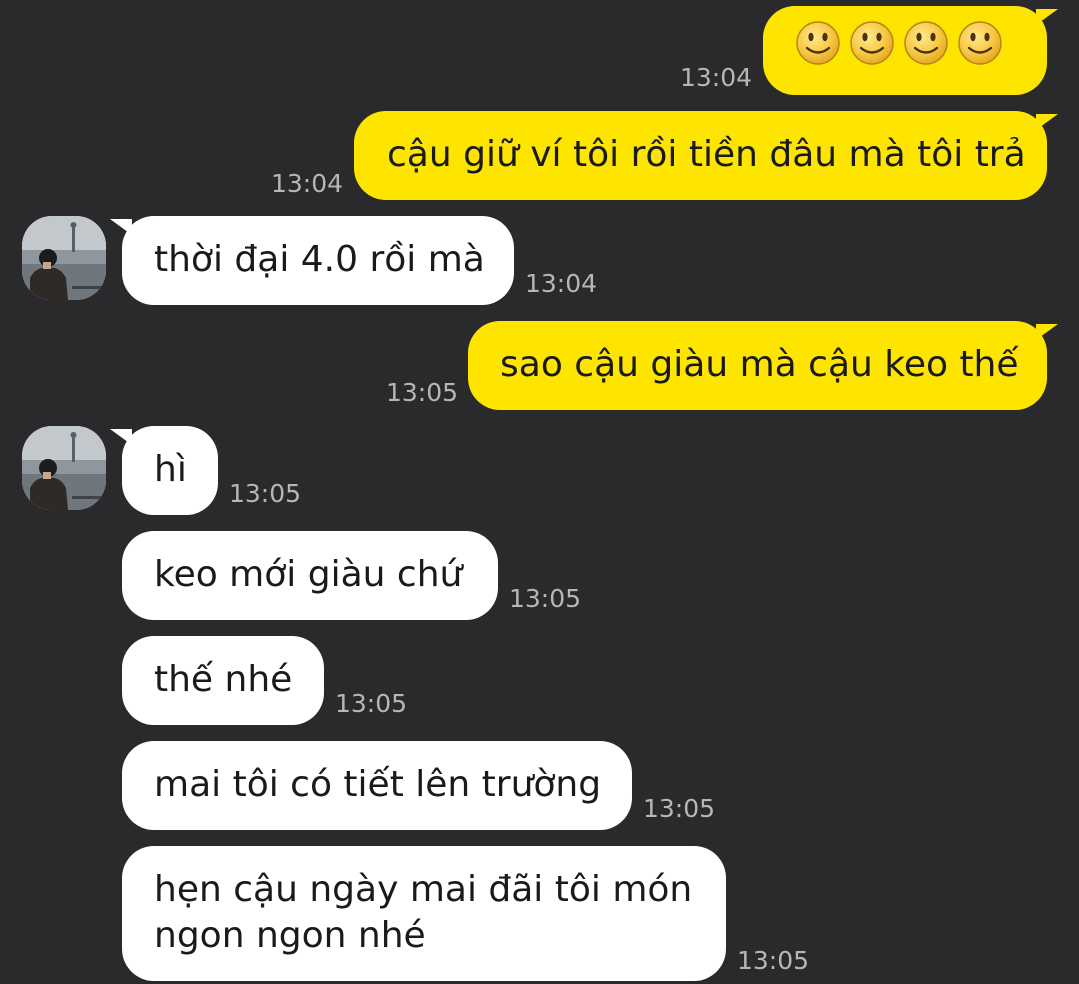 Image resolution: width=1079 pixels, height=984 pixels. I want to click on message-bubble-incoming: hì, so click(170, 470).